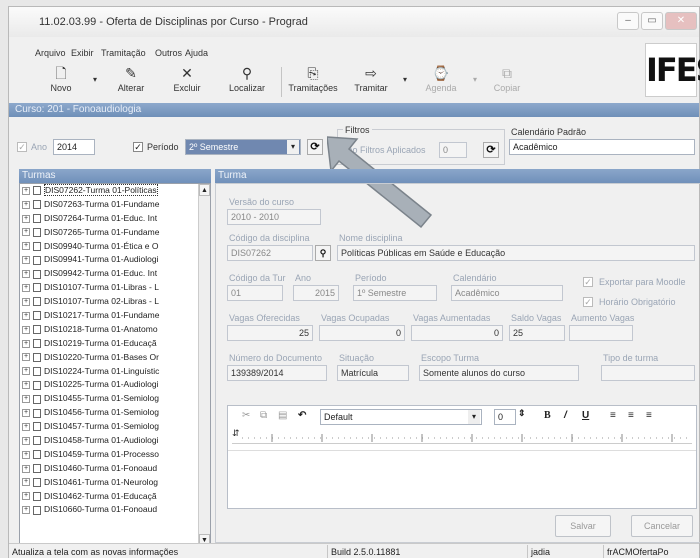 The height and width of the screenshot is (558, 700). Describe the element at coordinates (115, 219) in the screenshot. I see `turma-list-item: + DIS07264-Turma 01-Educ. Int` at that location.